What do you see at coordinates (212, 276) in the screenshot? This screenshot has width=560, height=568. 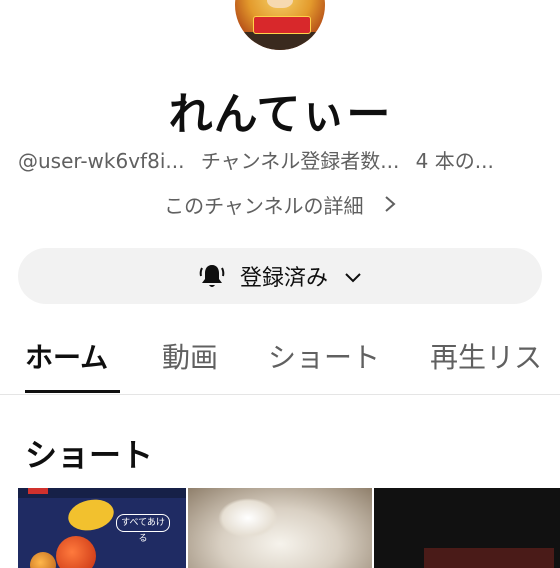 I see `bell-icon` at bounding box center [212, 276].